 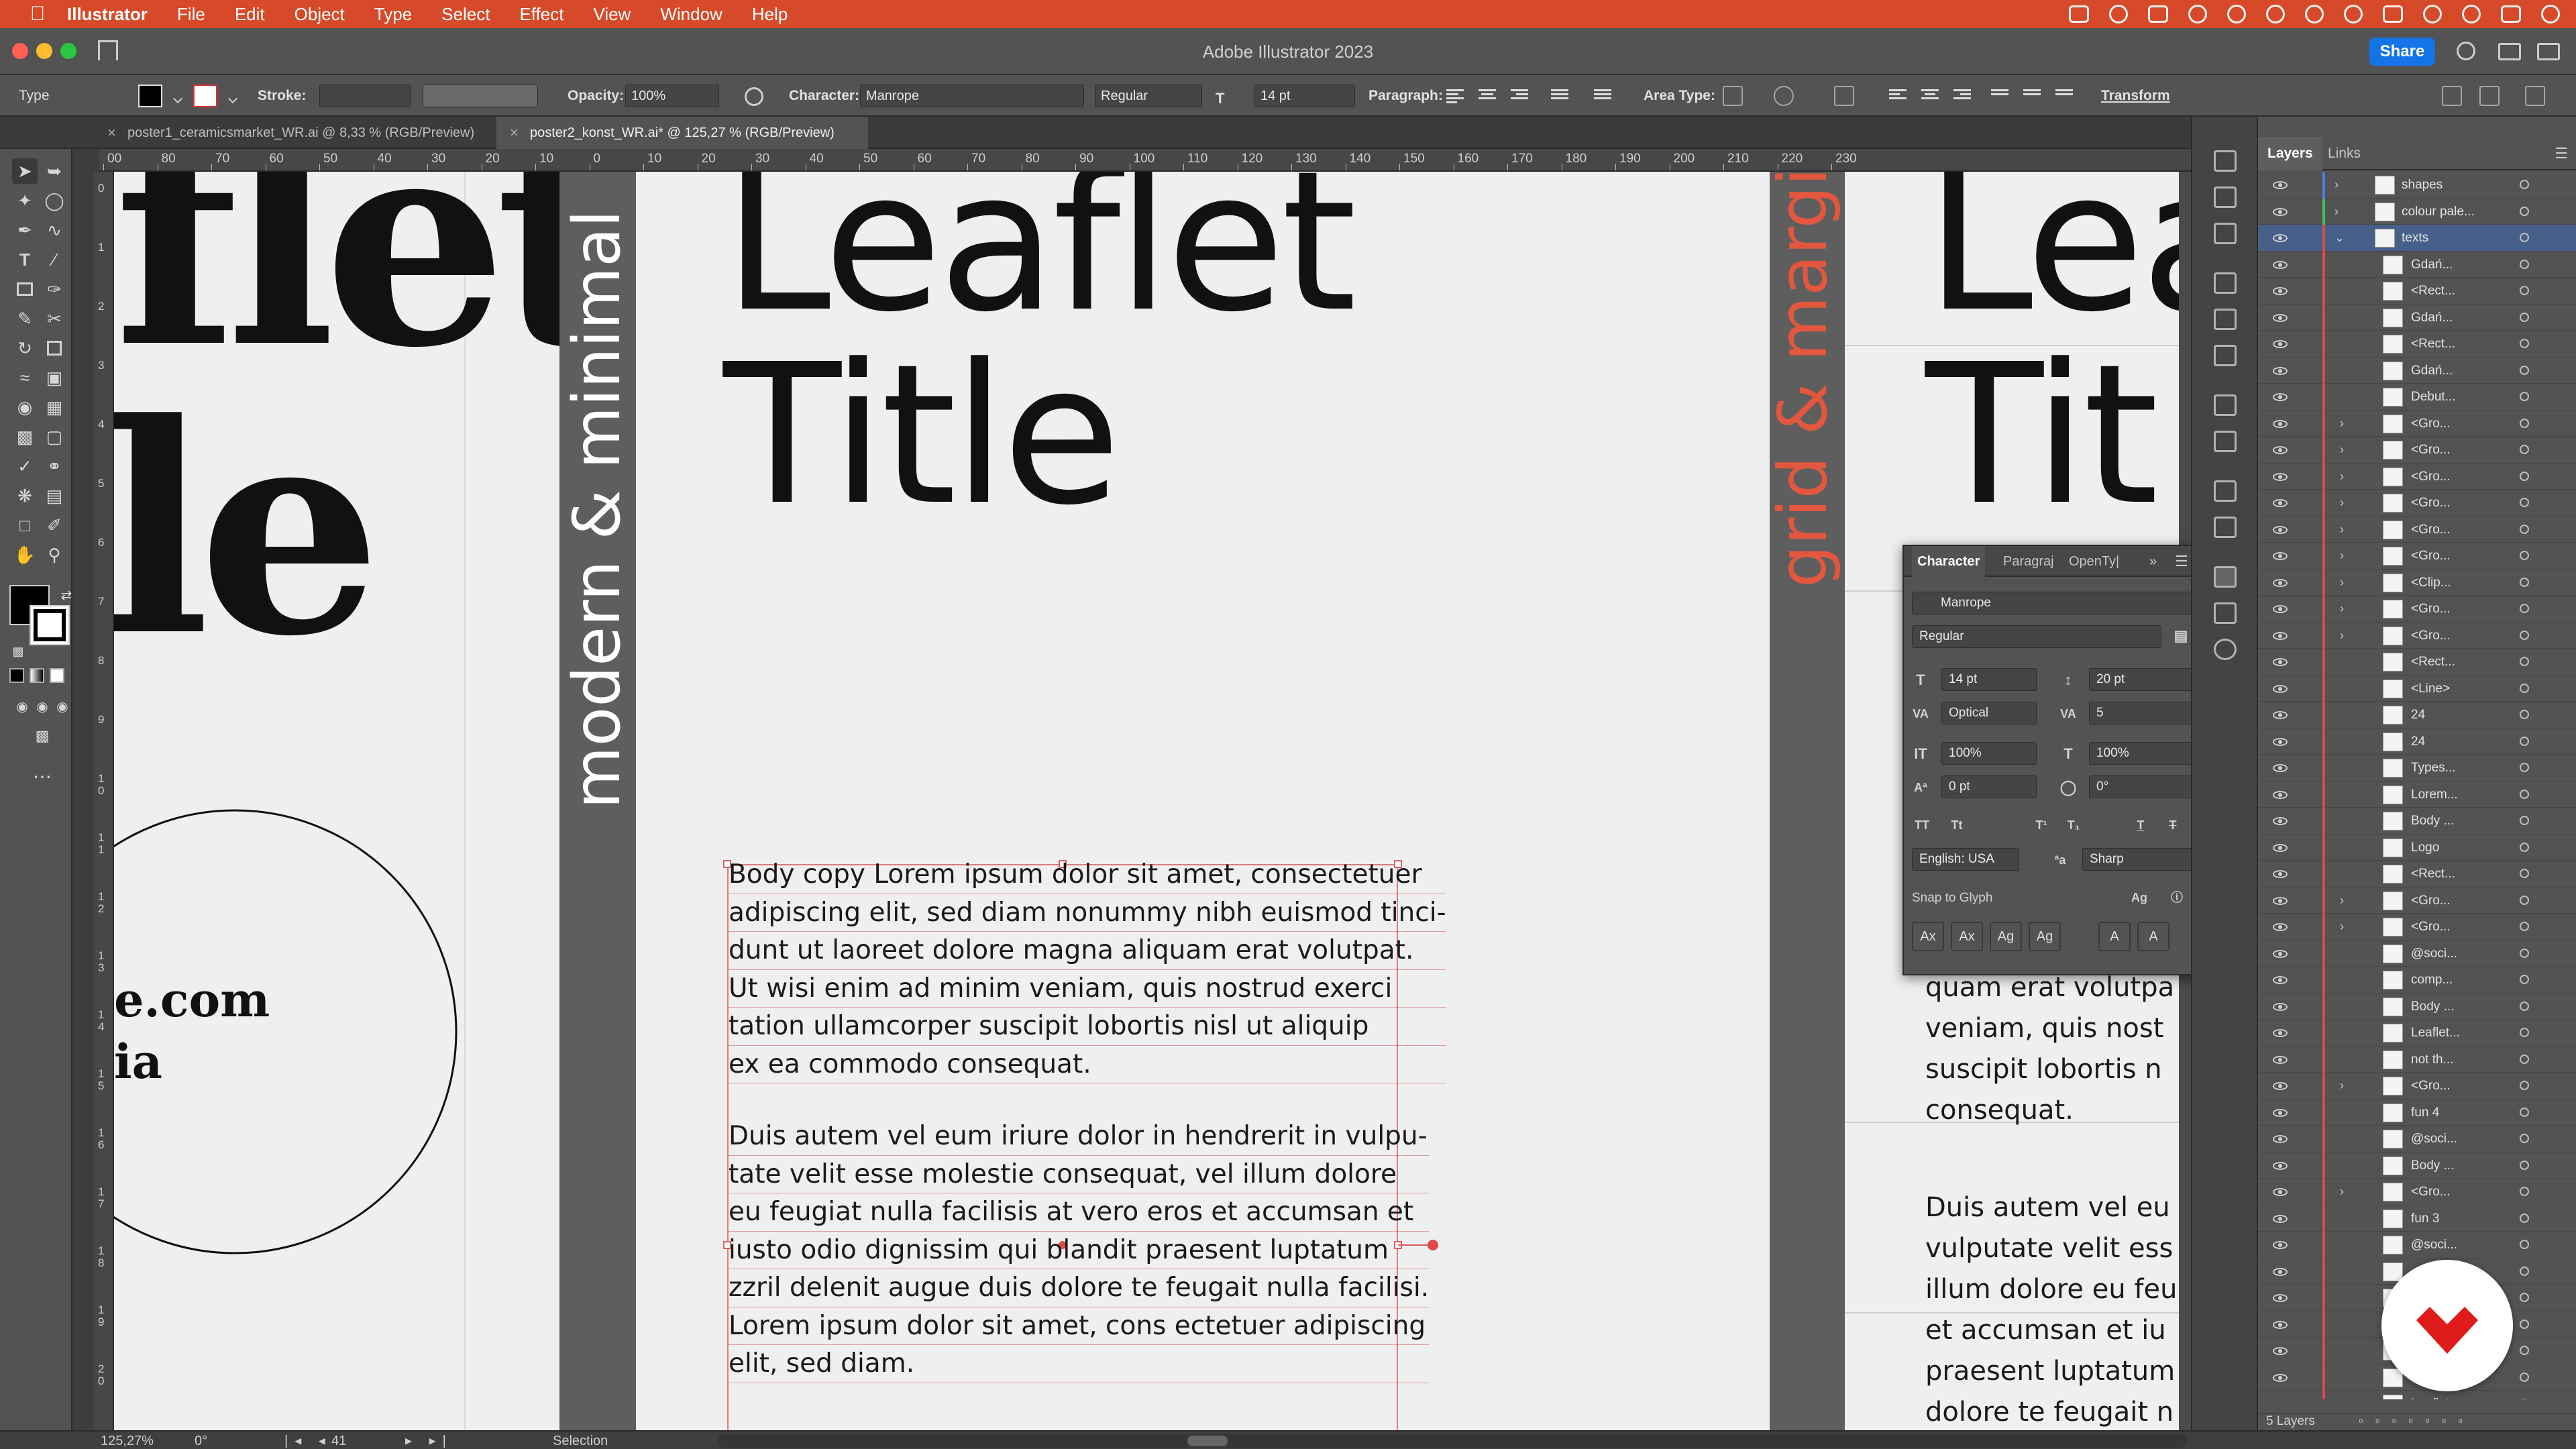 What do you see at coordinates (150, 96) in the screenshot?
I see `fill-swatch` at bounding box center [150, 96].